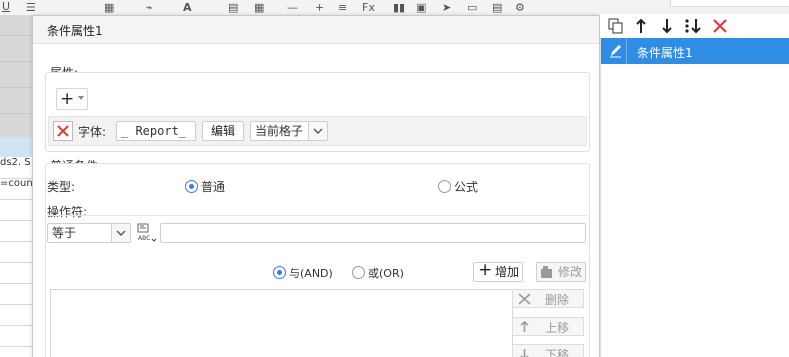 Image resolution: width=789 pixels, height=357 pixels. Describe the element at coordinates (316, 30) in the screenshot. I see `dialog-title-bar: 条件属性1` at that location.